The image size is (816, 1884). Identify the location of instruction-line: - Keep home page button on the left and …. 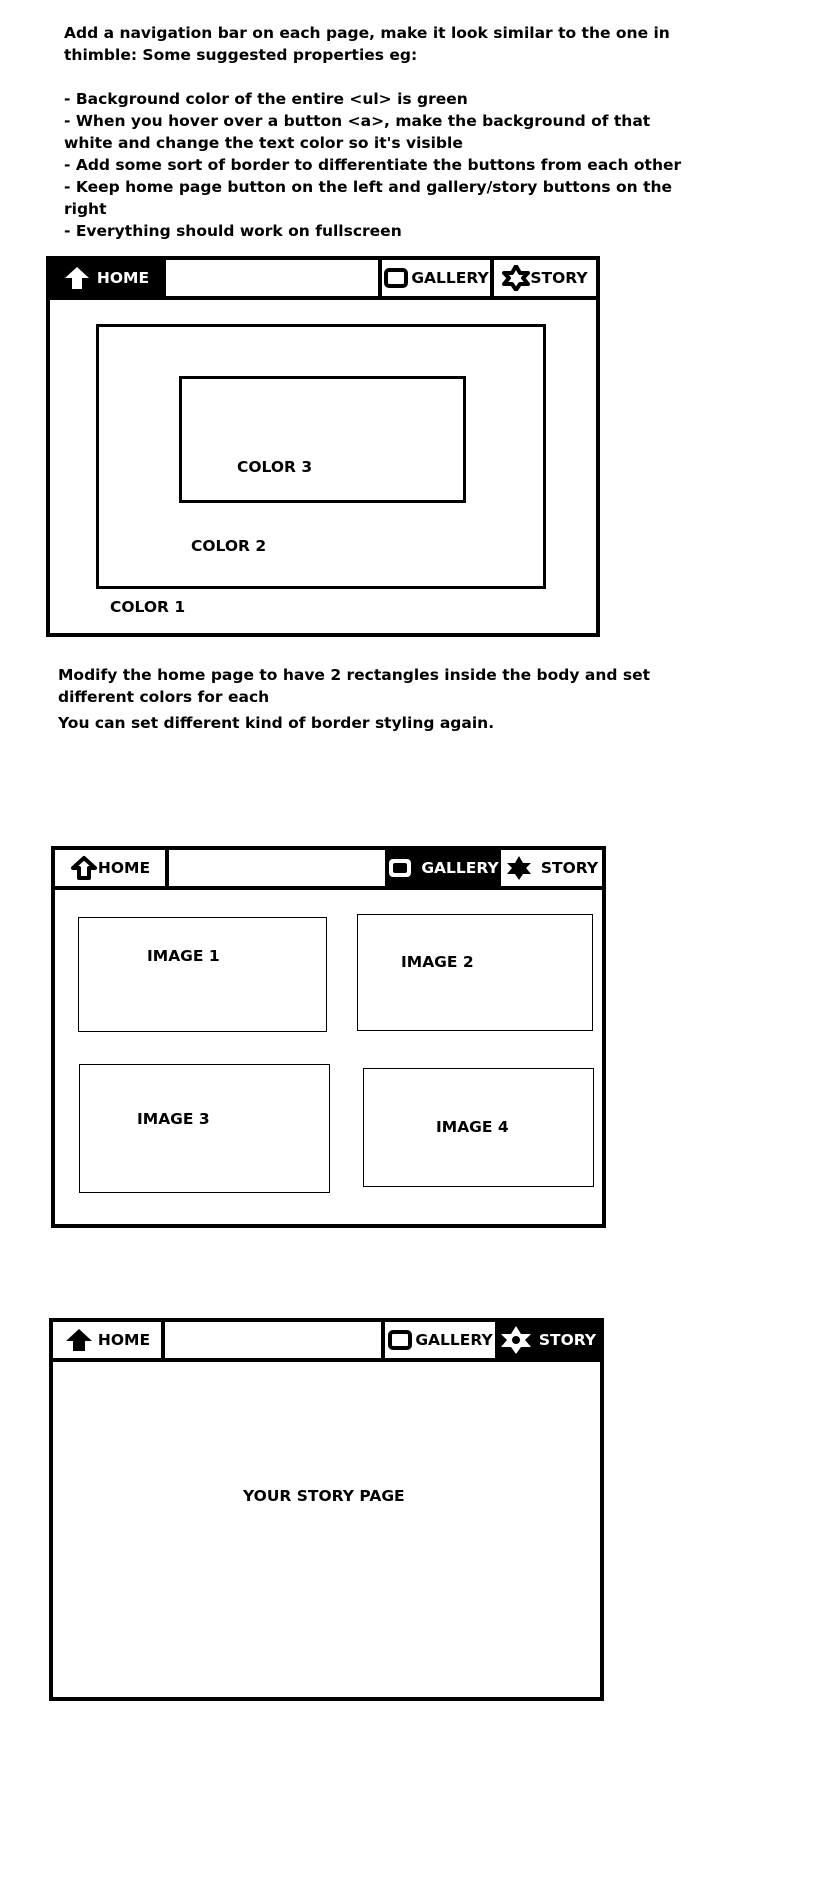
(368, 187).